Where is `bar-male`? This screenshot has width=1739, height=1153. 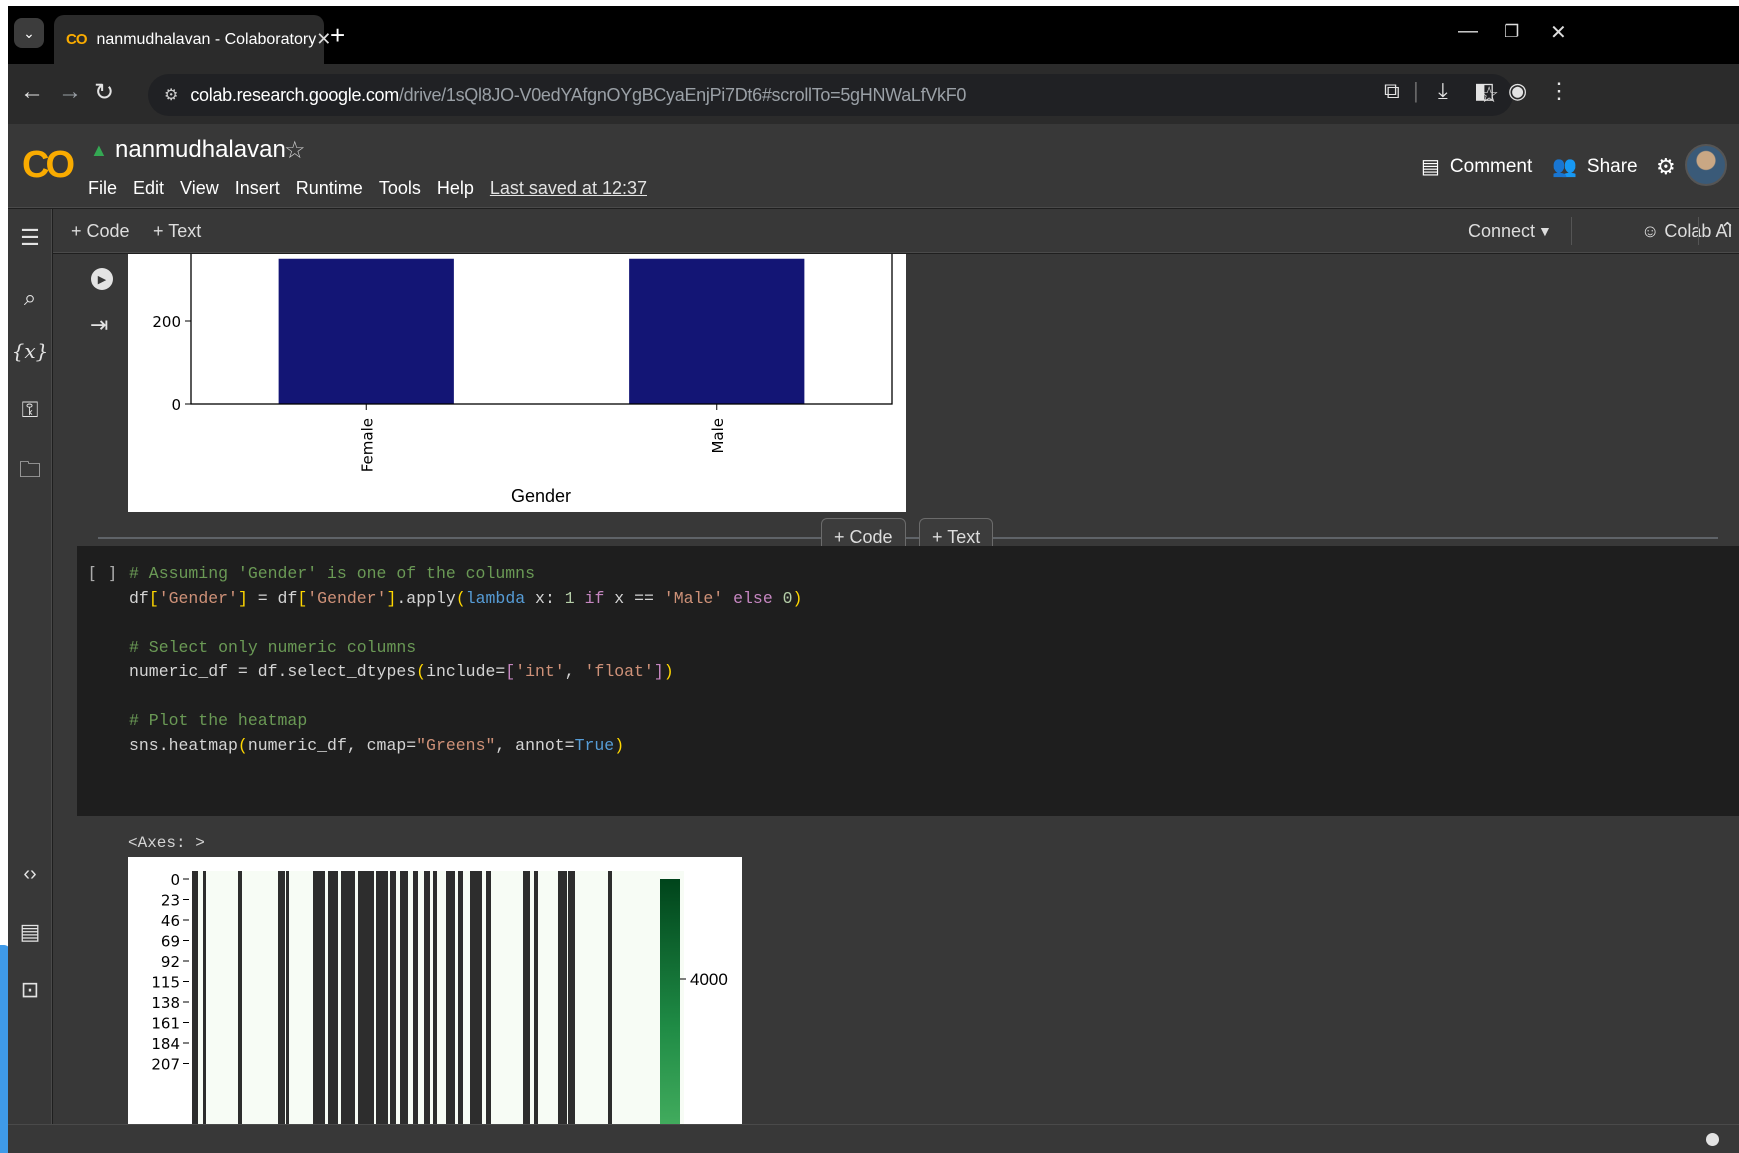 bar-male is located at coordinates (717, 331).